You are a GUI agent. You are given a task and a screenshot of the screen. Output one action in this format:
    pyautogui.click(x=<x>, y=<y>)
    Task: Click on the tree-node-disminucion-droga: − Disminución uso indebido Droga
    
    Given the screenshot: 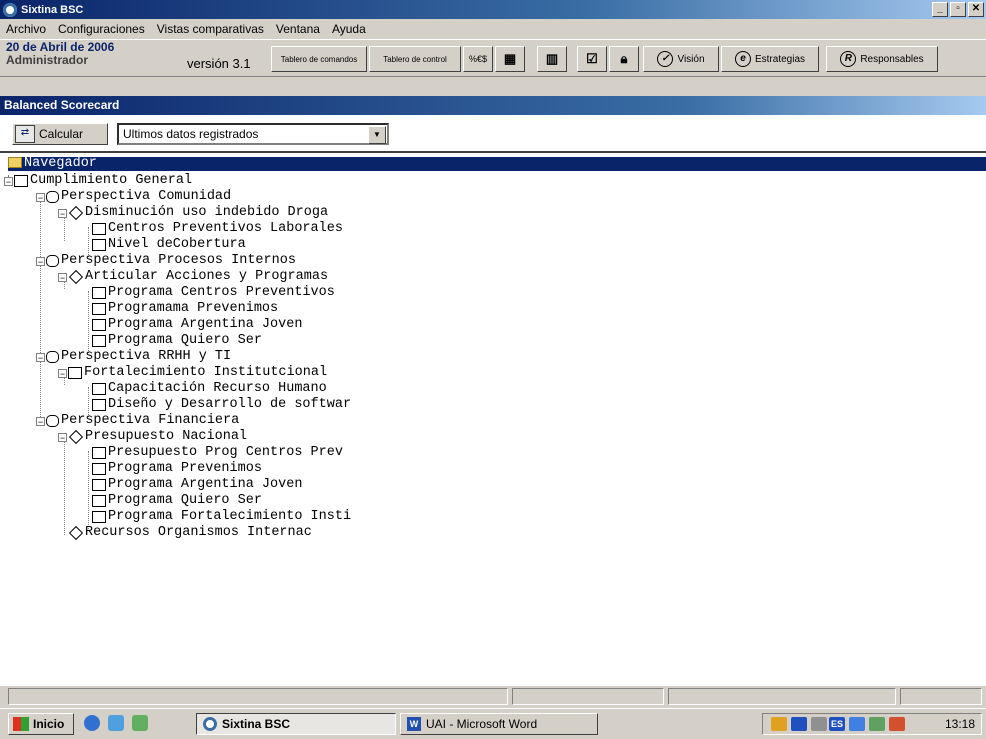 What is the action you would take?
    pyautogui.click(x=193, y=213)
    